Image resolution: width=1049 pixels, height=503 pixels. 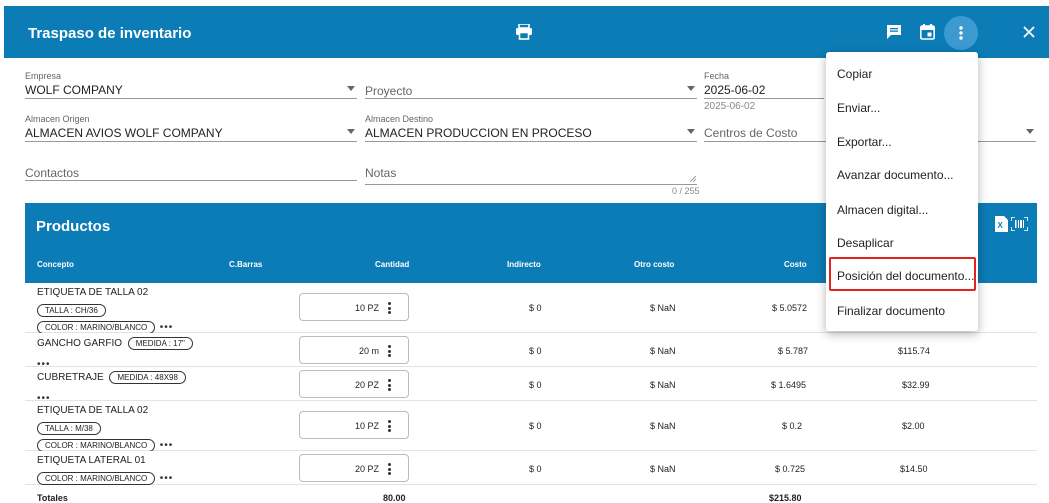 I want to click on fecha-field: Fecha 2025-06-02, so click(x=764, y=85).